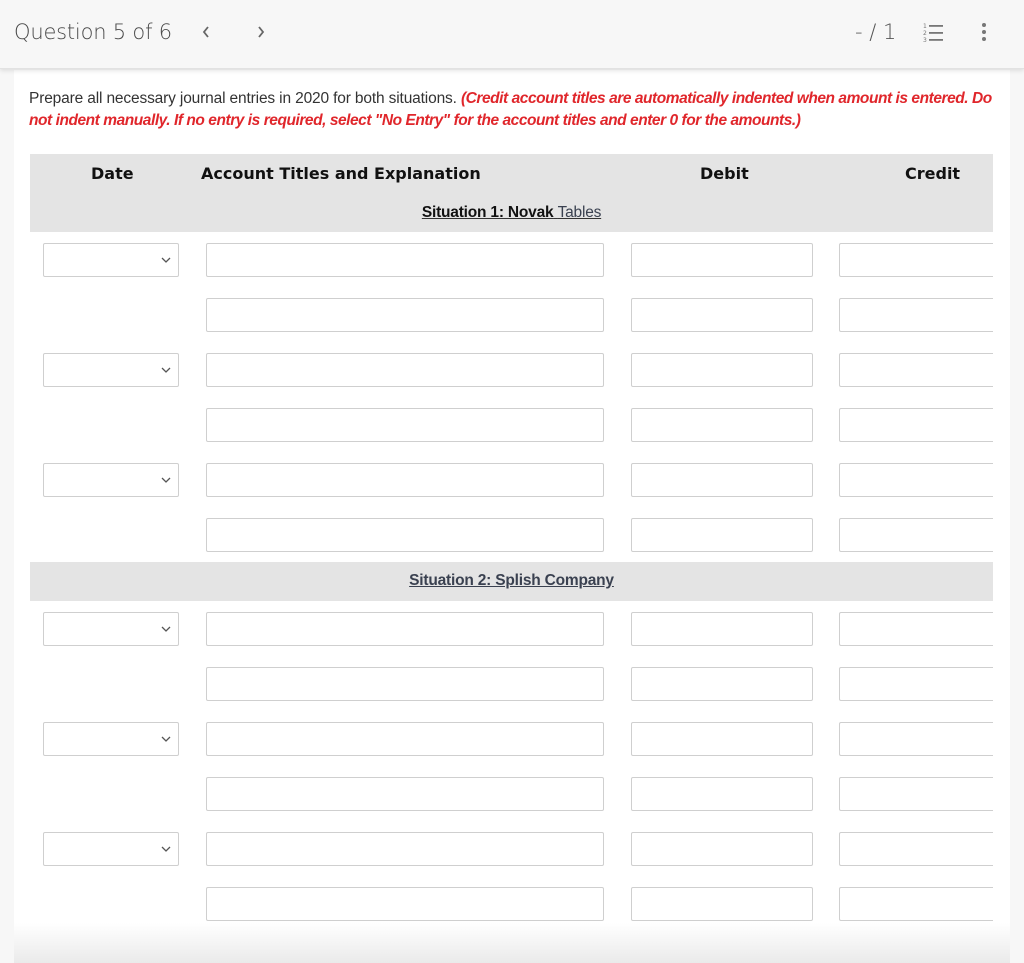 The width and height of the screenshot is (1024, 963). Describe the element at coordinates (512, 943) in the screenshot. I see `bottom-fade` at that location.